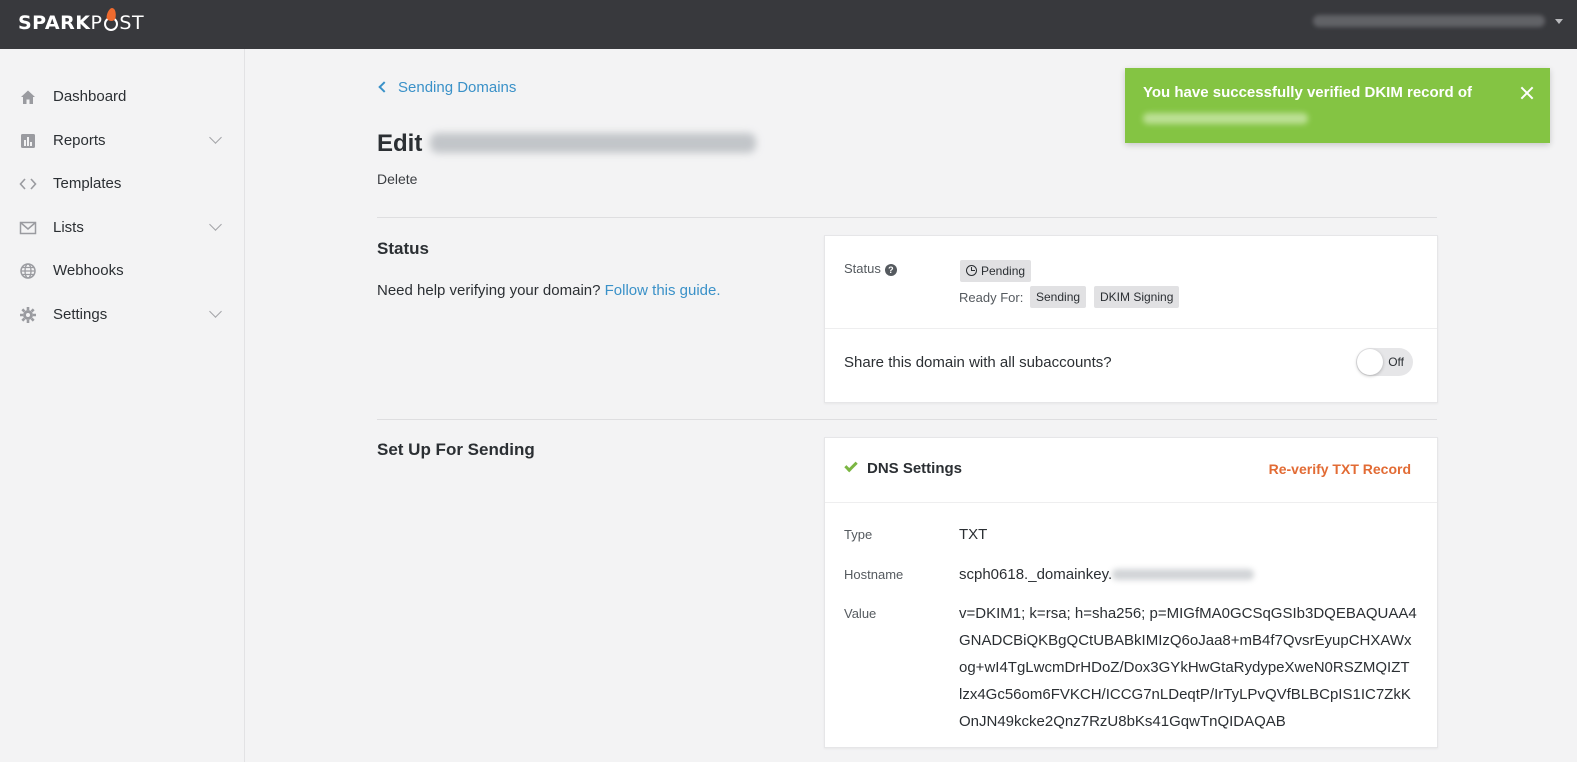 Image resolution: width=1577 pixels, height=762 pixels. Describe the element at coordinates (1370, 362) in the screenshot. I see `toggle-knob` at that location.